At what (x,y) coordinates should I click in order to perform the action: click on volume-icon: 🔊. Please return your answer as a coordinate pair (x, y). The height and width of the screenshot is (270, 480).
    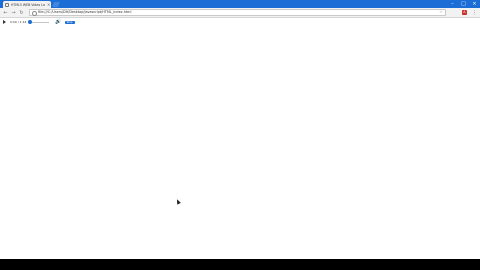
    Looking at the image, I should click on (58, 22).